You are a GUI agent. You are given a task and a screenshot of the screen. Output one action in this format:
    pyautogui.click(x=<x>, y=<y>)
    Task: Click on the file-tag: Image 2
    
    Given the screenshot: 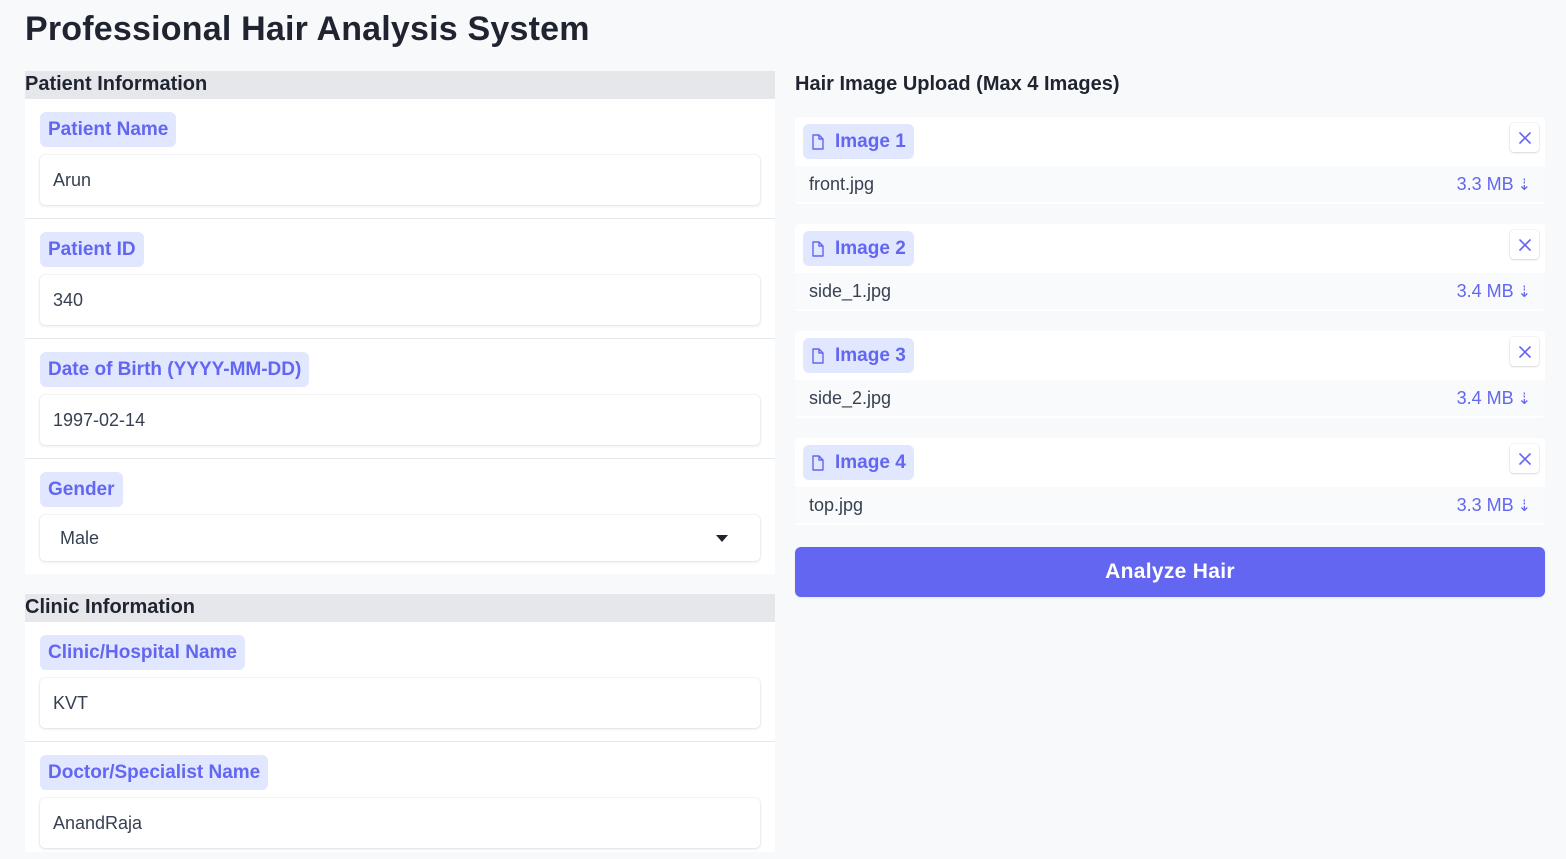 What is the action you would take?
    pyautogui.click(x=858, y=248)
    